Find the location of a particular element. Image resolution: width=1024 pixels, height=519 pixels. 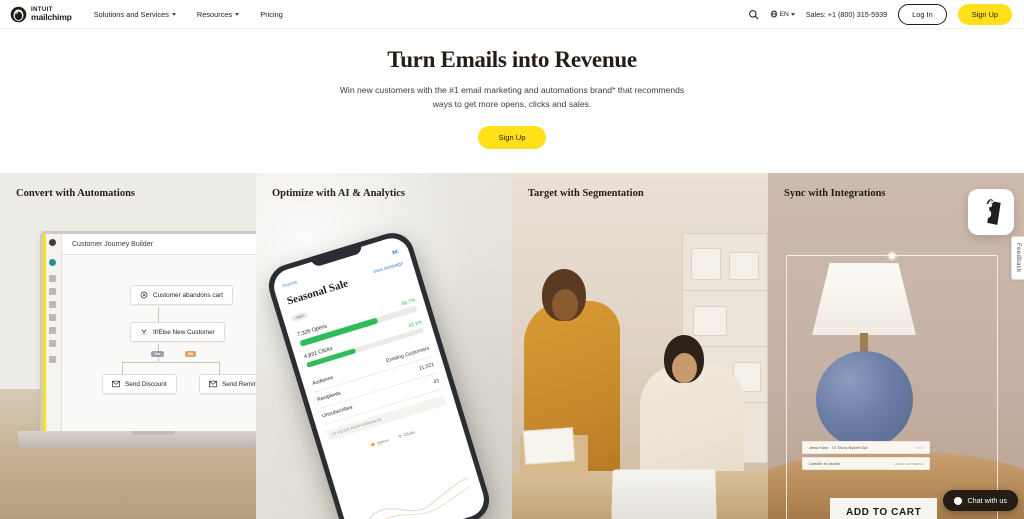

node-label: Customer abandons cart is located at coordinates (188, 295).